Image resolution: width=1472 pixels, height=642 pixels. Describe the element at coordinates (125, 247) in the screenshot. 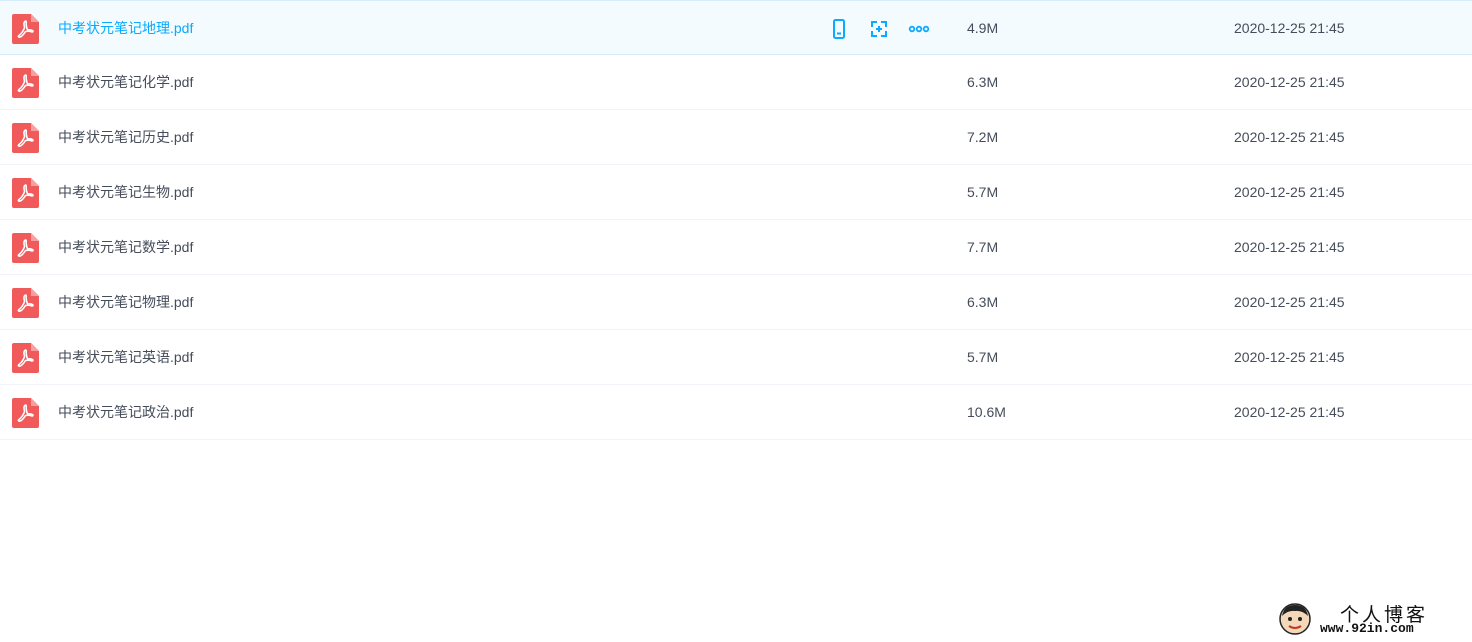

I see `file-name: 中考状元笔记数学.pdf` at that location.